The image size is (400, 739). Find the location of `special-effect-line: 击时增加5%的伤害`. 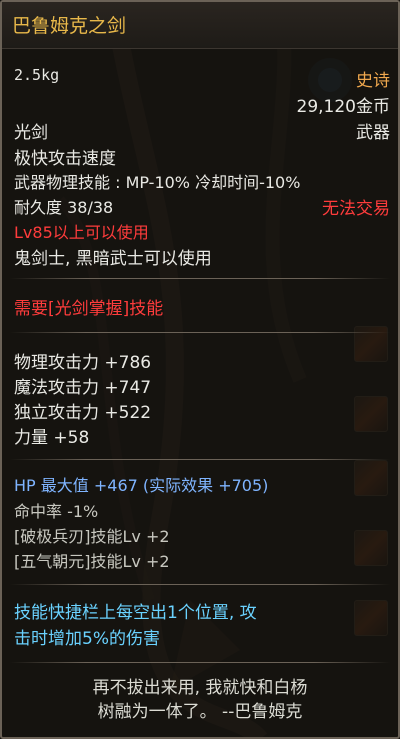

special-effect-line: 击时增加5%的伤害 is located at coordinates (87, 639).